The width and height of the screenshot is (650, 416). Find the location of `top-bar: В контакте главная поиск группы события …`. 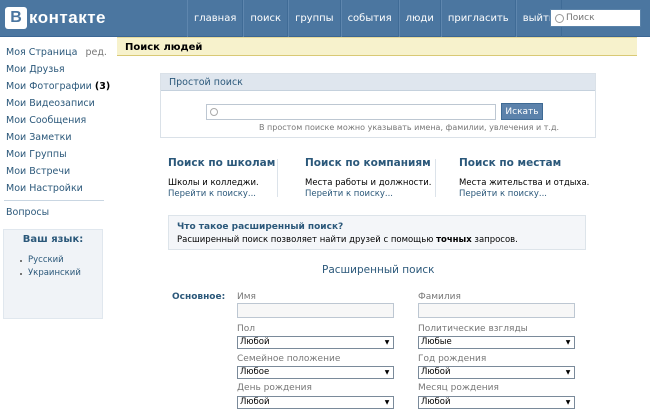

top-bar: В контакте главная поиск группы события … is located at coordinates (325, 18).